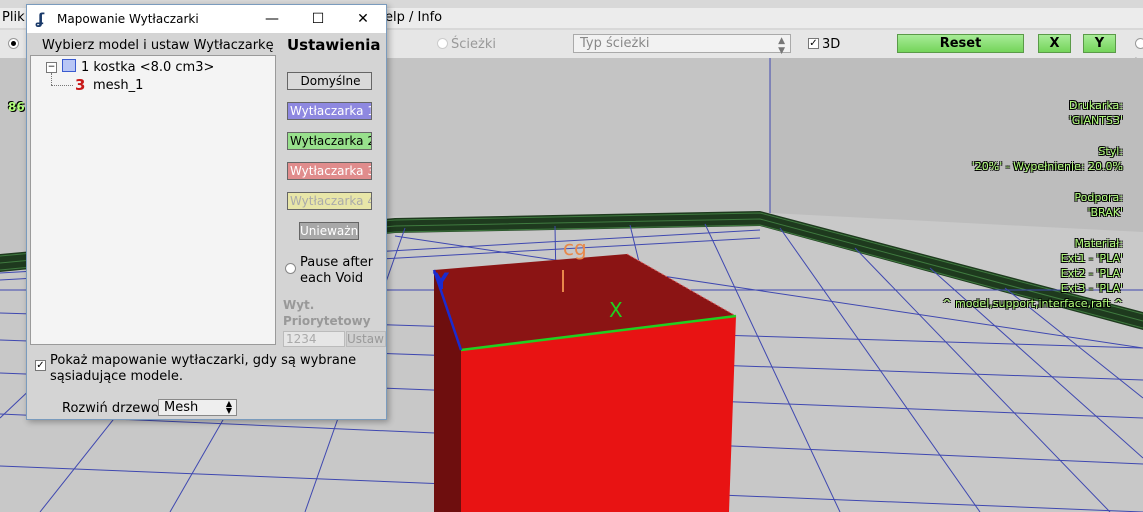  What do you see at coordinates (329, 231) in the screenshot?
I see `void-button: Unieważnij` at bounding box center [329, 231].